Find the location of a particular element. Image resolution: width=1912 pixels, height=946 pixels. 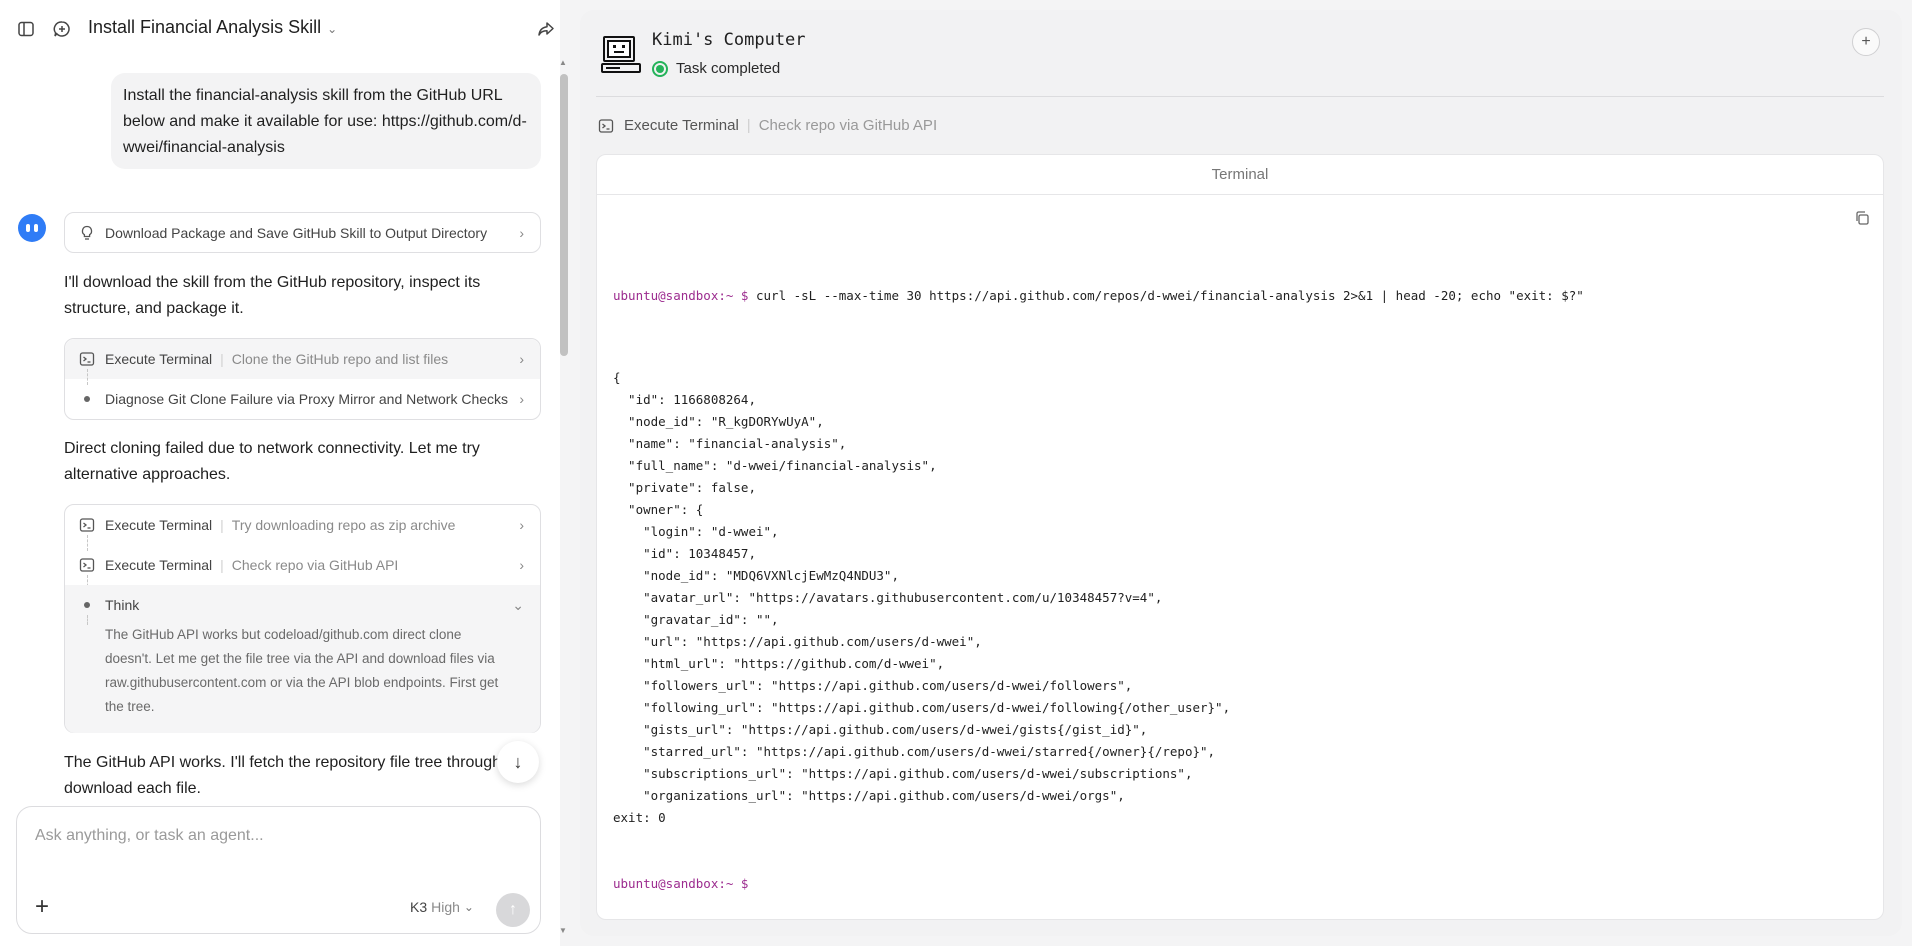

step-label: Think is located at coordinates (122, 605).